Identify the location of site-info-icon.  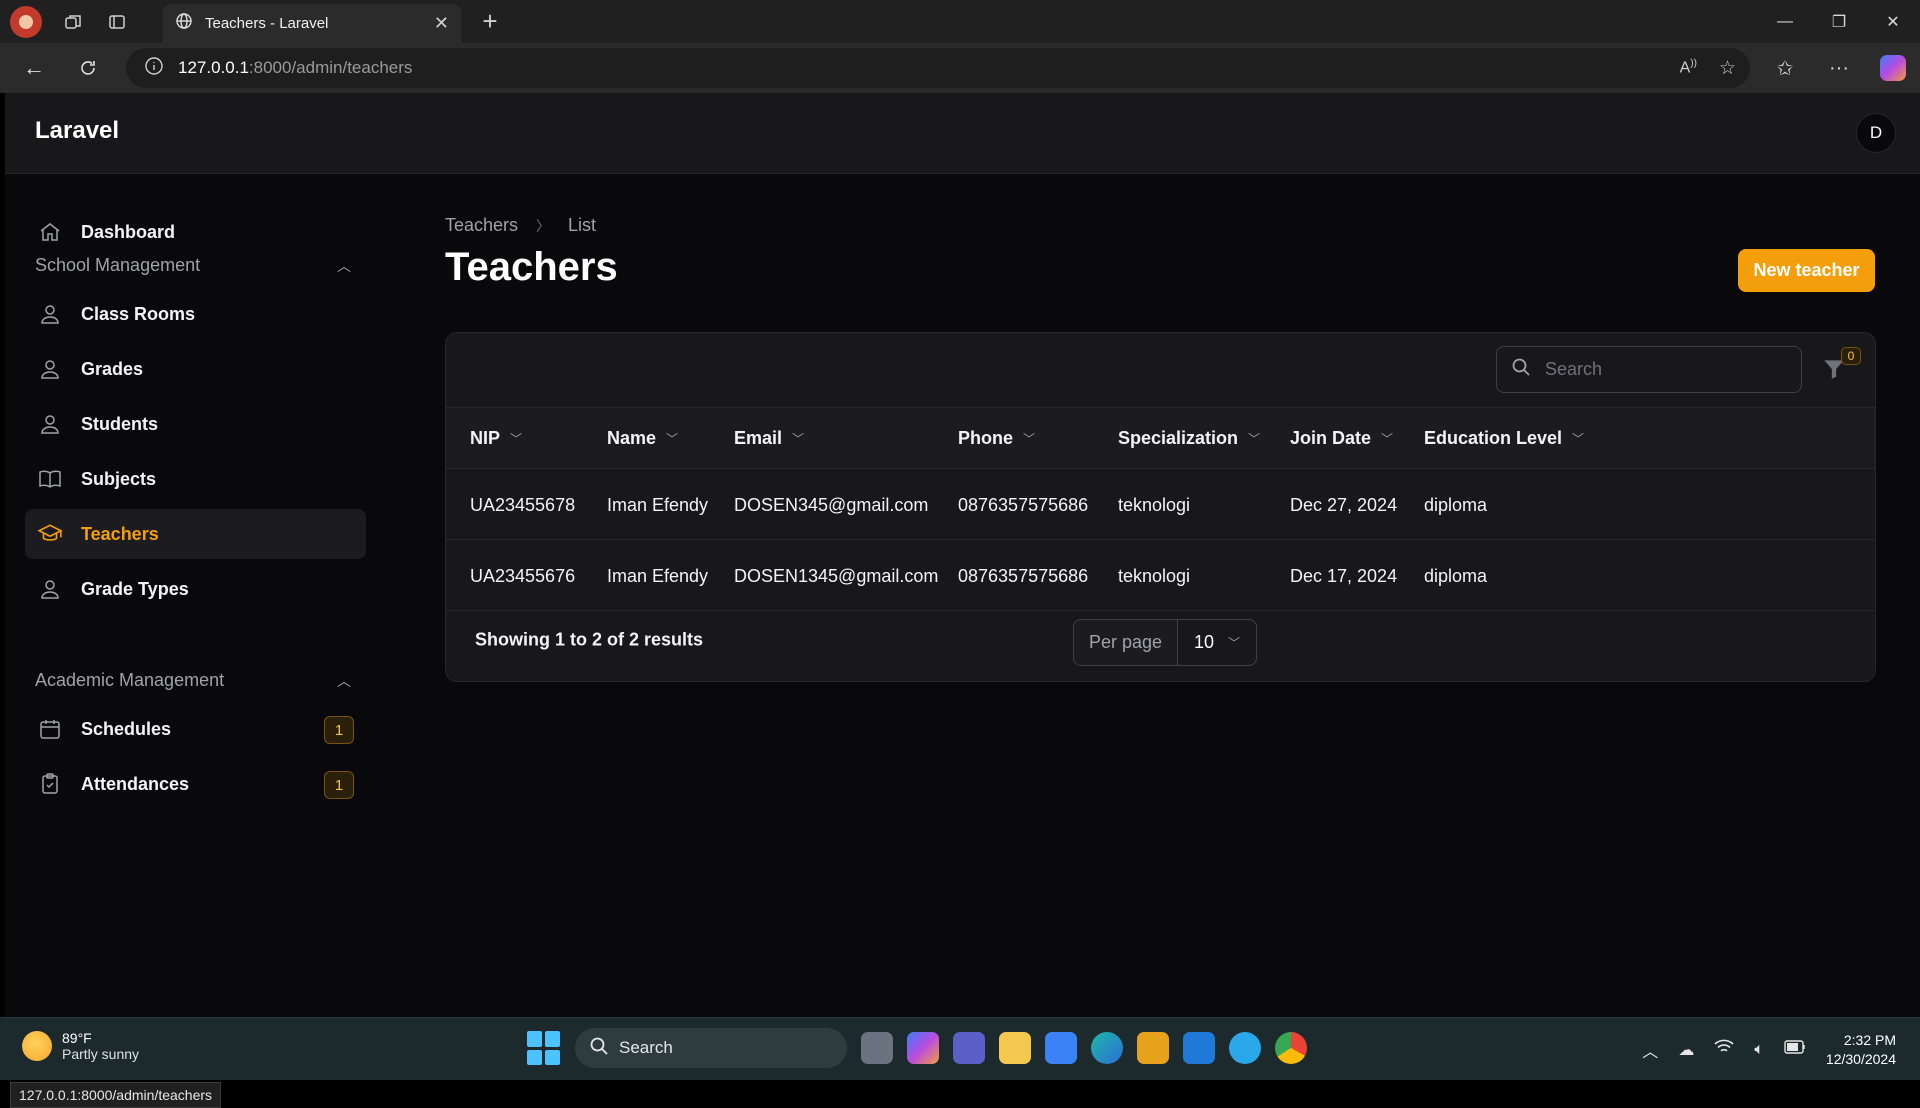
(154, 68).